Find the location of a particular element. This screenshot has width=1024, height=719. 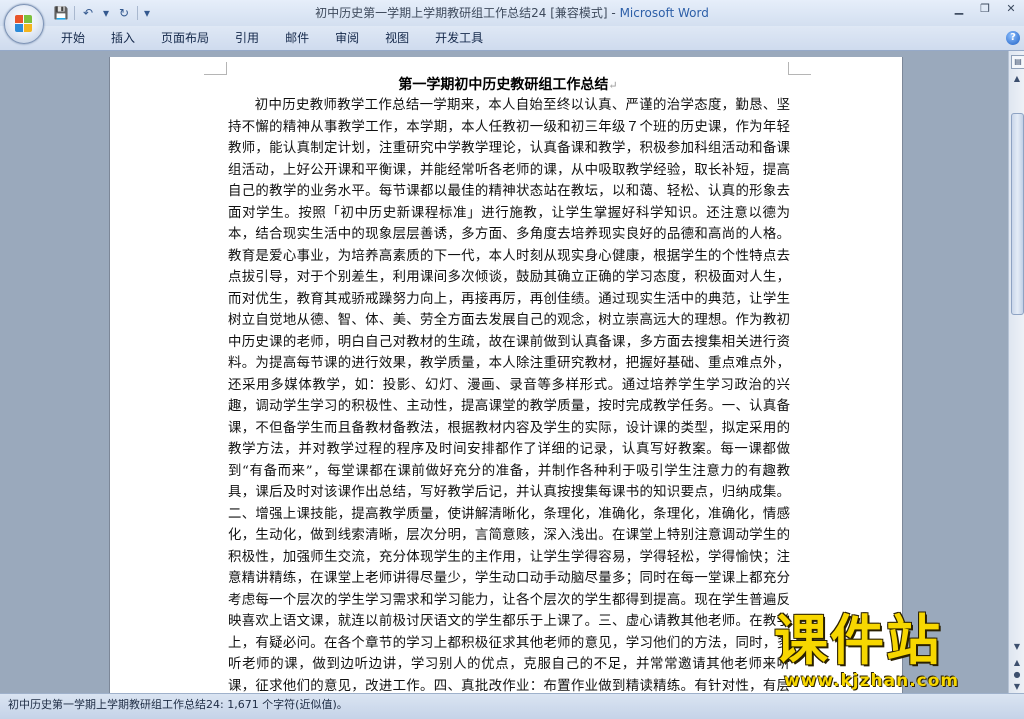

tab-review: 审阅 is located at coordinates (347, 38).